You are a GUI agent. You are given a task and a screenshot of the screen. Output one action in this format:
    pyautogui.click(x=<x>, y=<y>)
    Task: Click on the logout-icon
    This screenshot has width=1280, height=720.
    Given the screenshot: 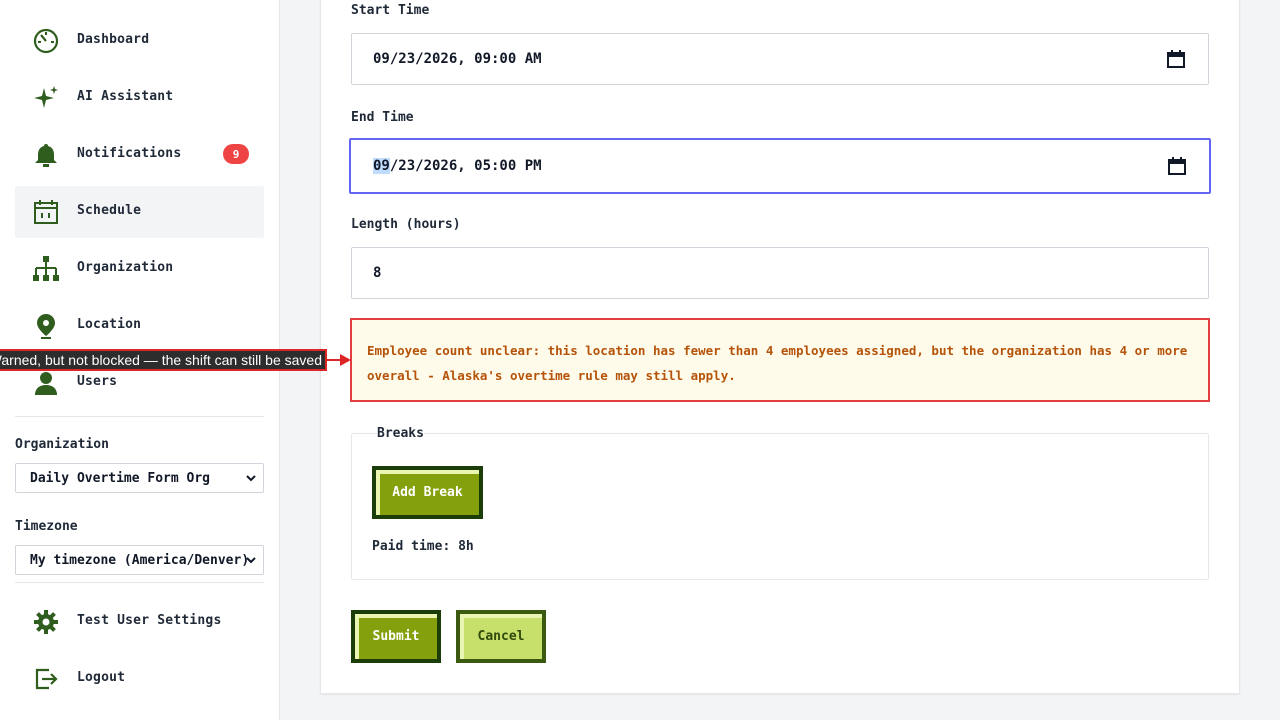 What is the action you would take?
    pyautogui.click(x=46, y=679)
    